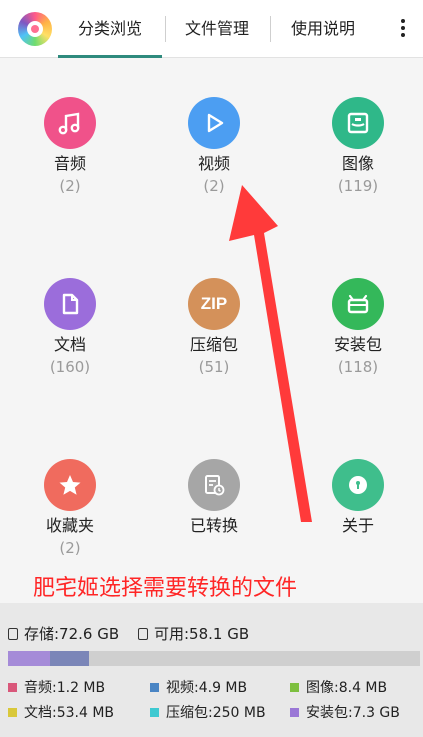 The image size is (423, 737). I want to click on sd-card-icon, so click(143, 633).